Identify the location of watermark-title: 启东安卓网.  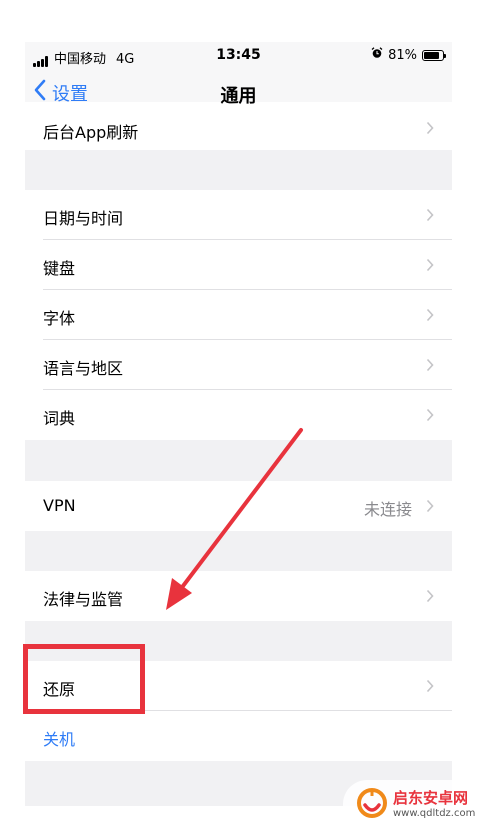
(431, 798).